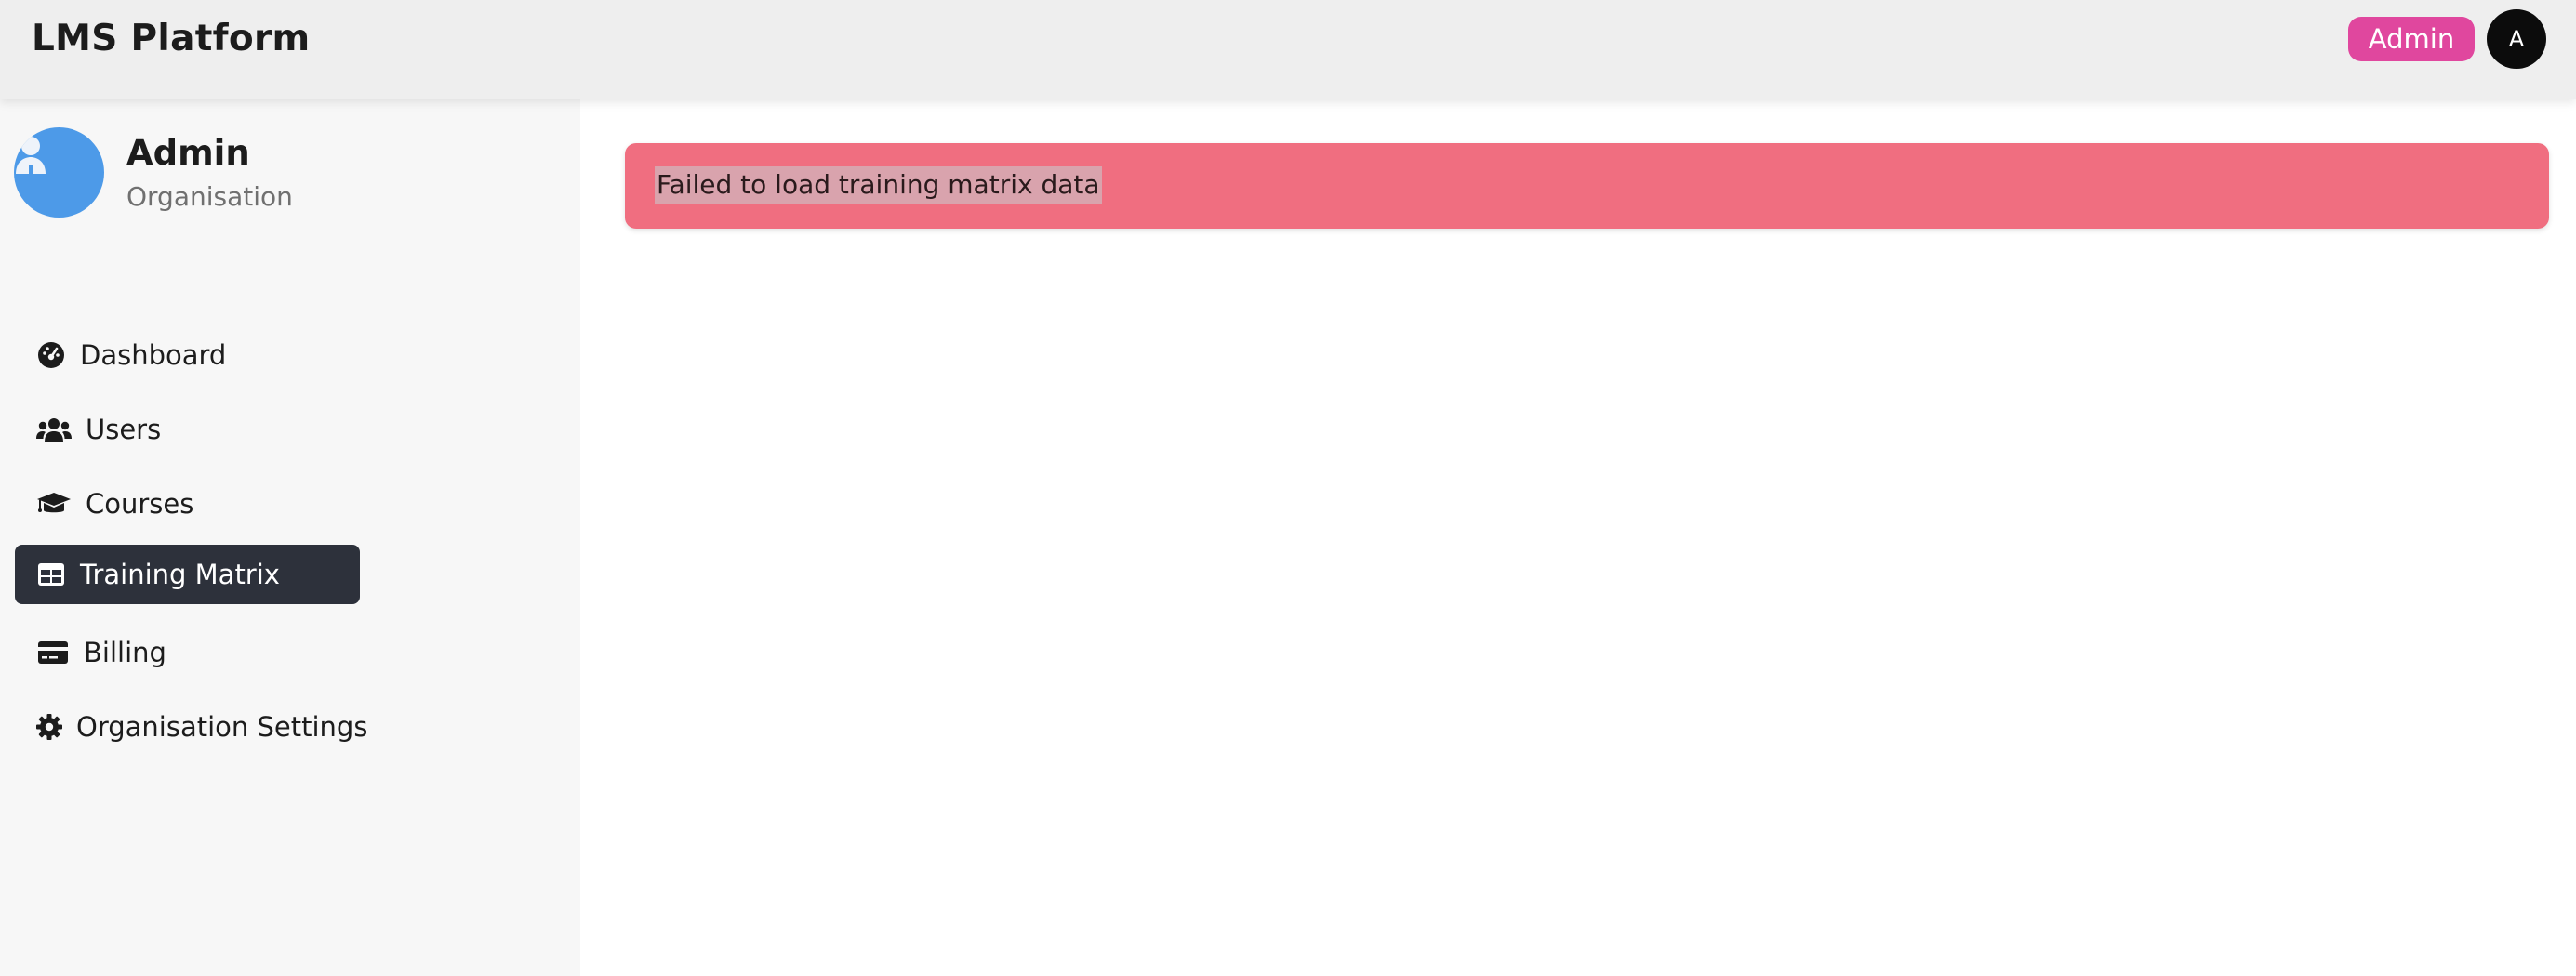 This screenshot has height=976, width=2576. I want to click on sidebar-item-label: Organisation Settings, so click(222, 727).